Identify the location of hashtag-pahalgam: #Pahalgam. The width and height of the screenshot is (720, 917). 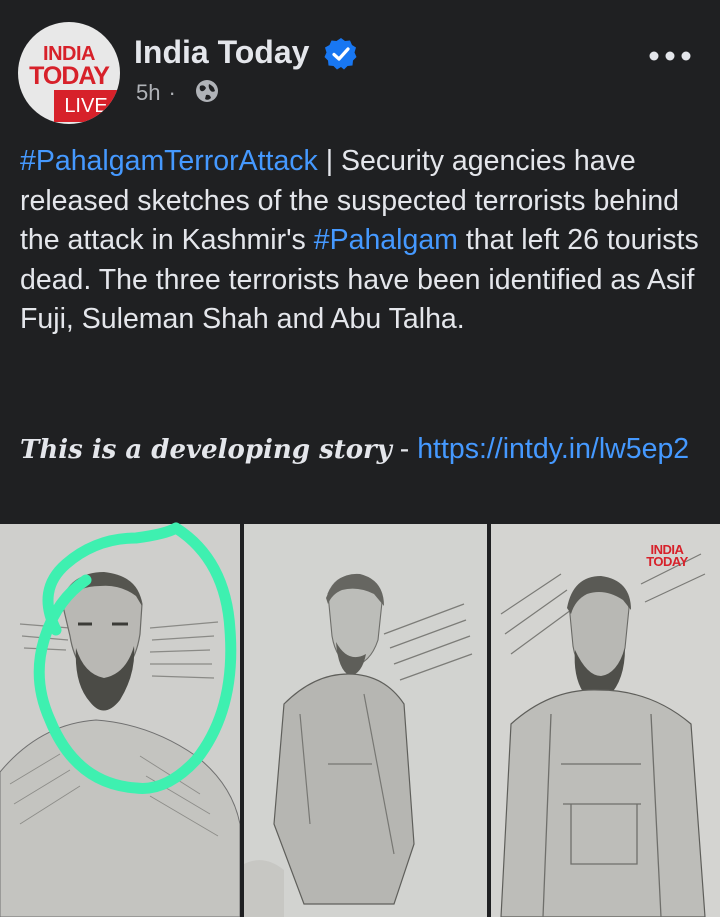
(386, 240).